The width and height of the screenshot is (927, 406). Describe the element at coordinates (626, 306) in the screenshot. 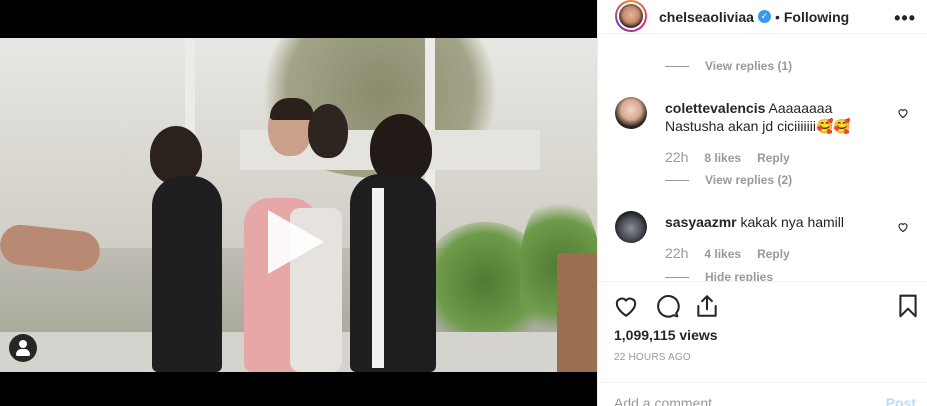

I see `heart-icon` at that location.